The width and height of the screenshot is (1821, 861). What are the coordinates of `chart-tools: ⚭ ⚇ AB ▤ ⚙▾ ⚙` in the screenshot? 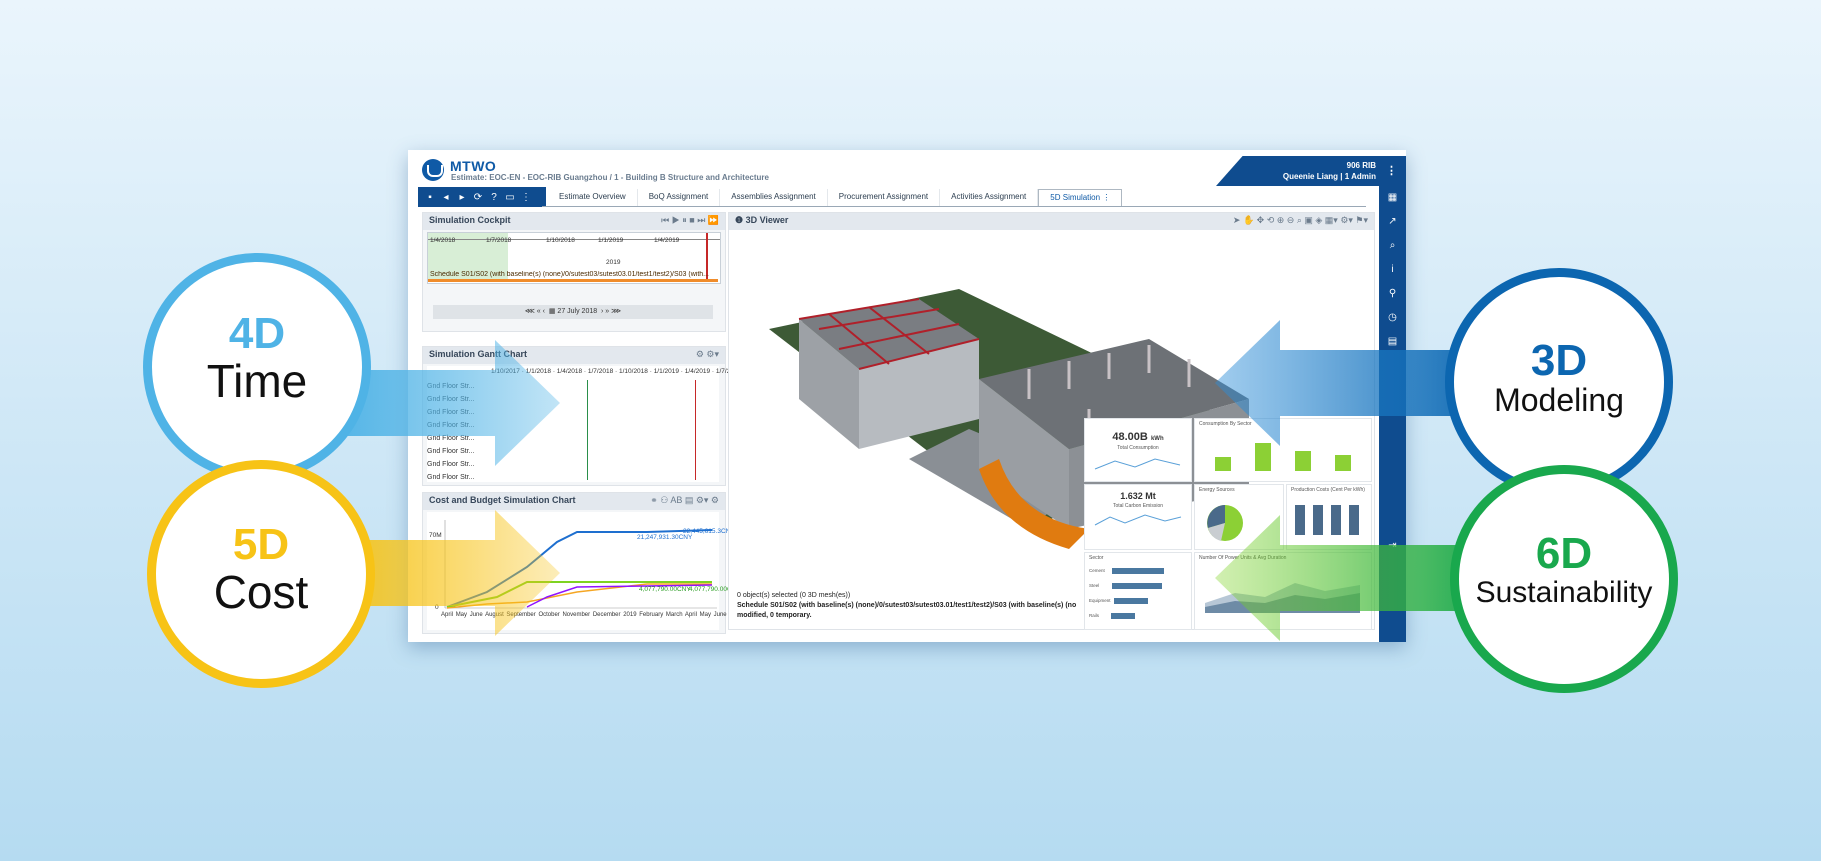 It's located at (684, 500).